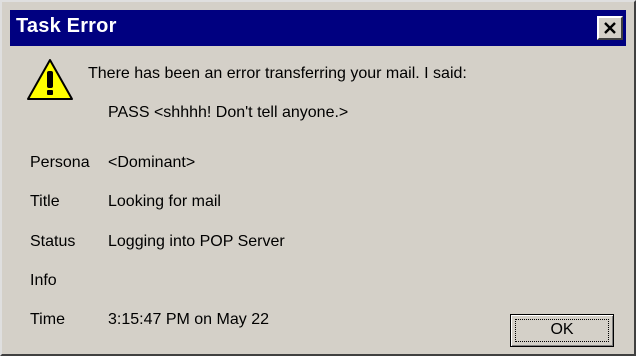  I want to click on close-icon, so click(610, 28).